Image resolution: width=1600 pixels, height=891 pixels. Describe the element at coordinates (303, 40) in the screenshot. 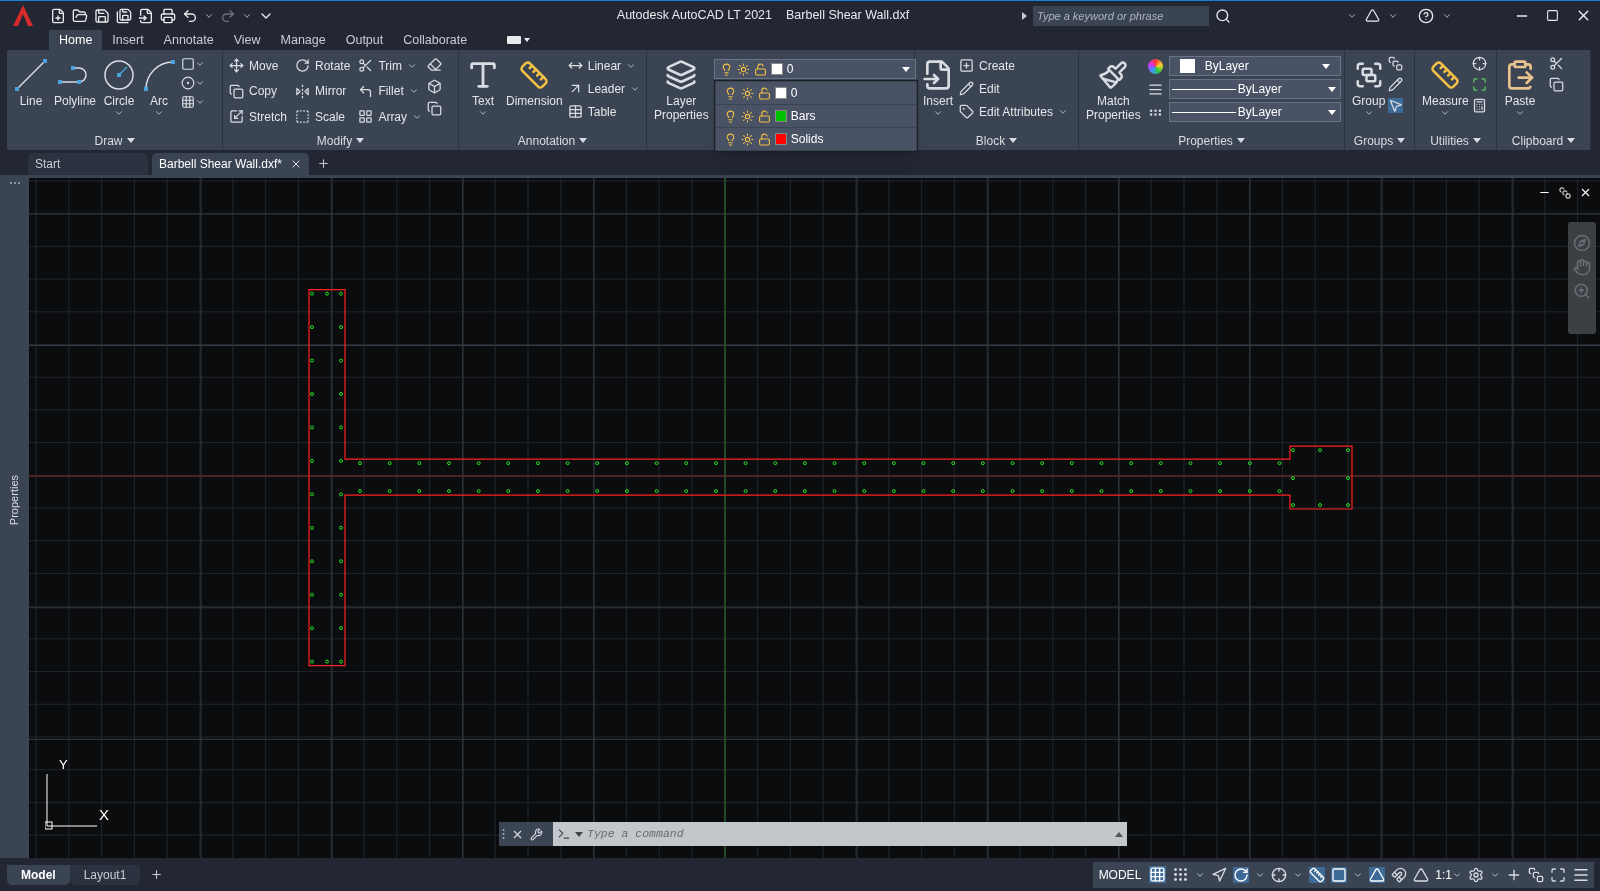

I see `ribbon-tab: Manage` at that location.